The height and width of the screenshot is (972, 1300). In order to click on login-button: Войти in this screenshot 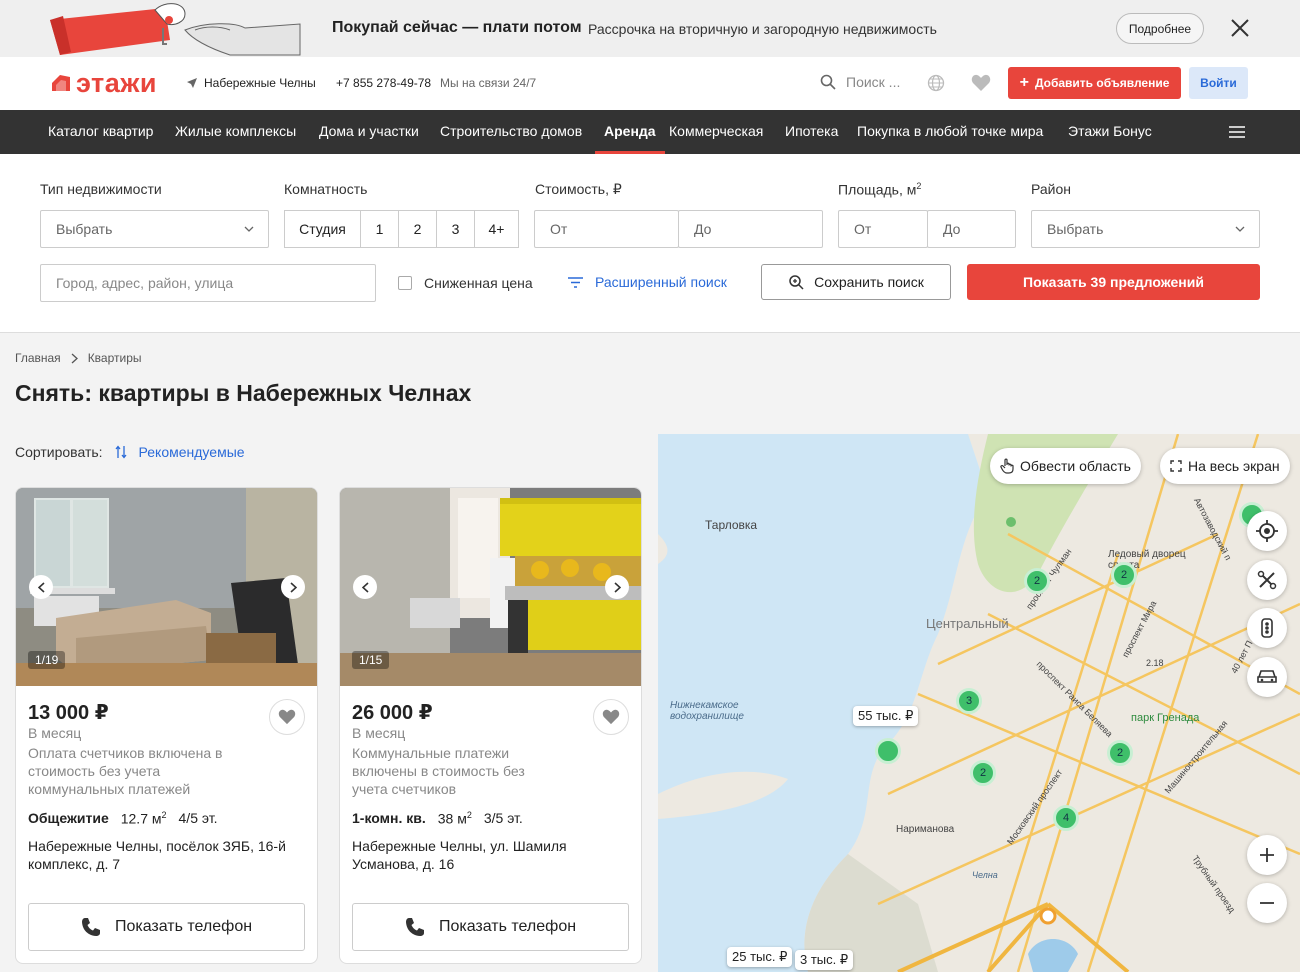, I will do `click(1218, 83)`.